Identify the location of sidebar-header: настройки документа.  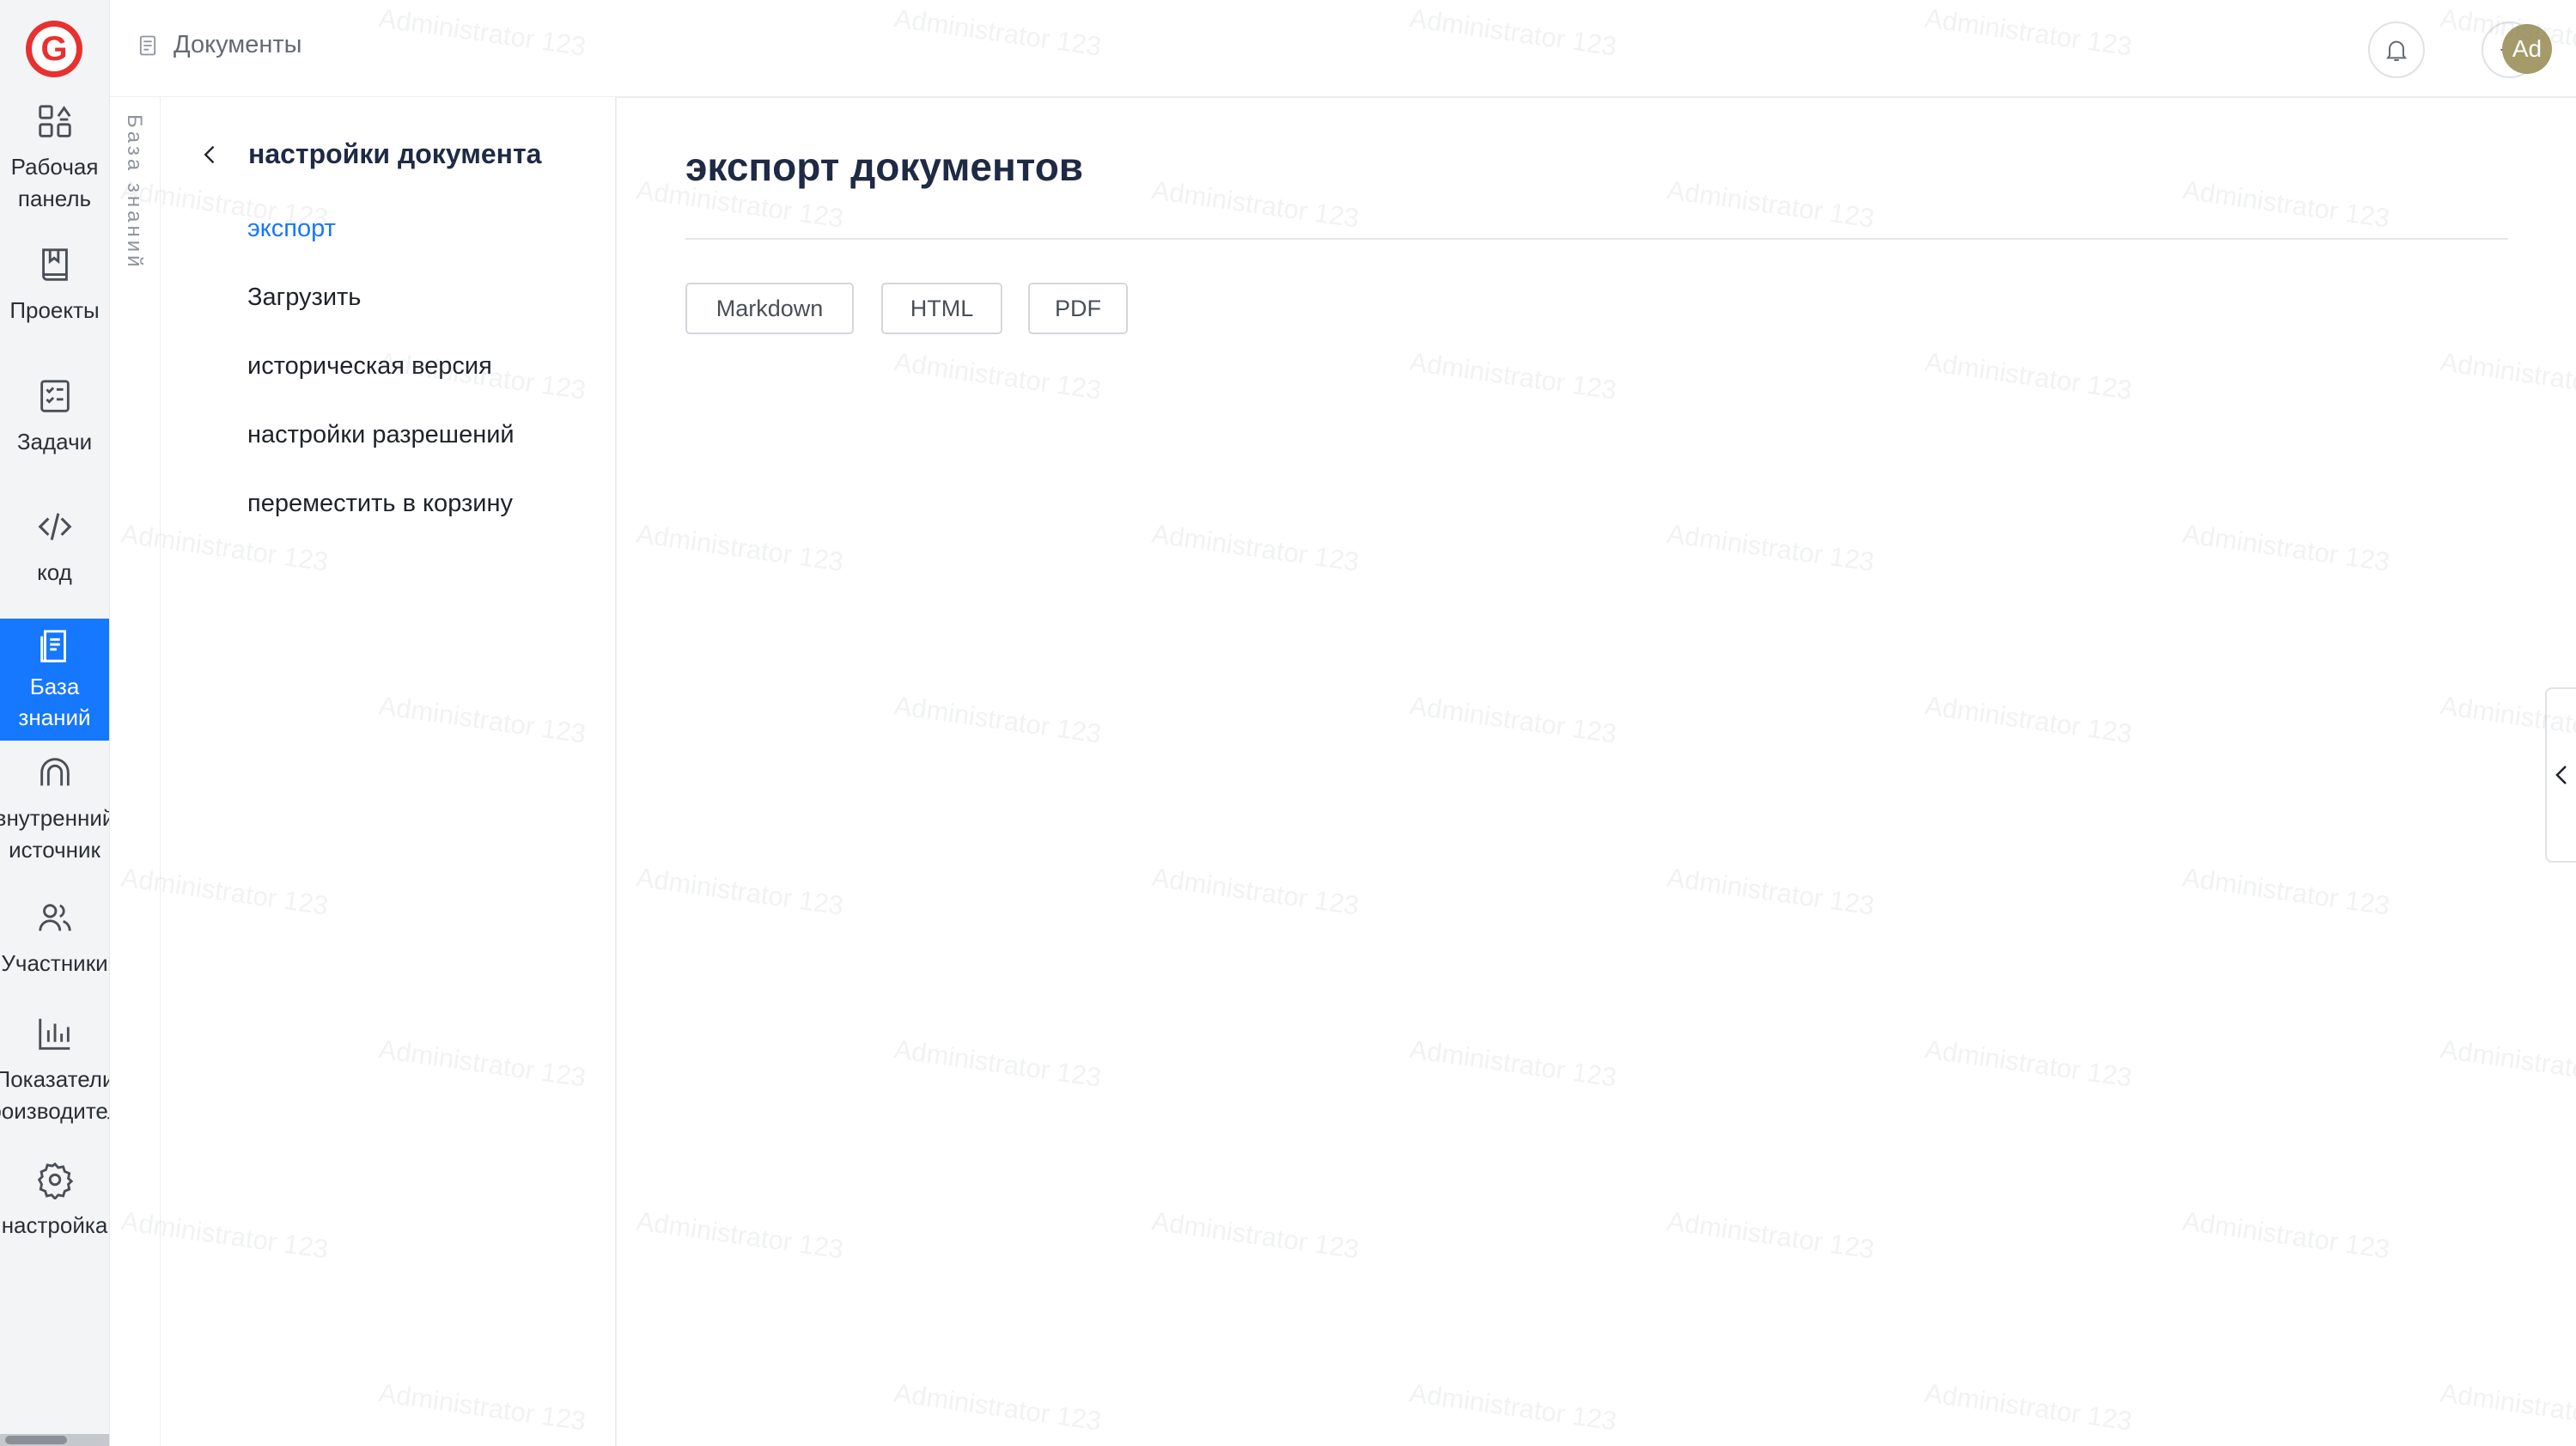
(369, 154).